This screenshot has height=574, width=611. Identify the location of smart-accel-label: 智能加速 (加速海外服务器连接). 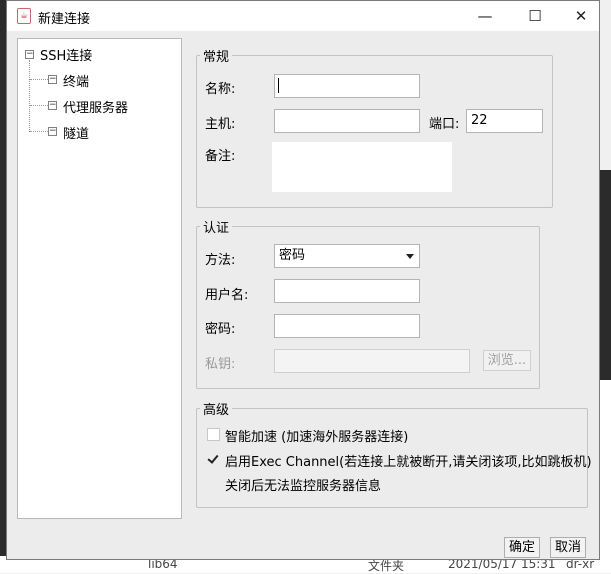
(317, 437).